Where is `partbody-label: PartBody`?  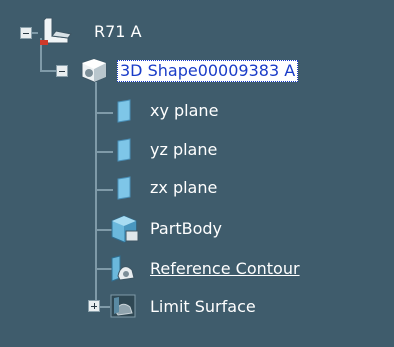 partbody-label: PartBody is located at coordinates (186, 228).